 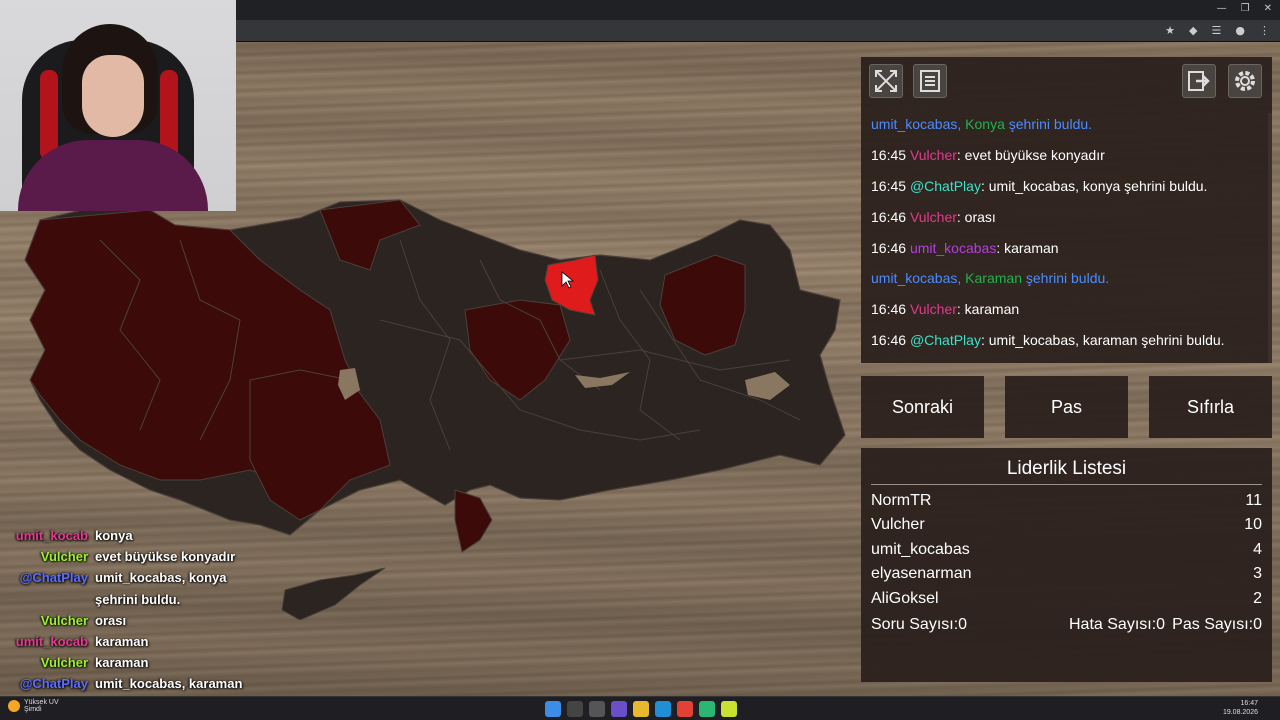 I want to click on chrome-icon, so click(x=685, y=709).